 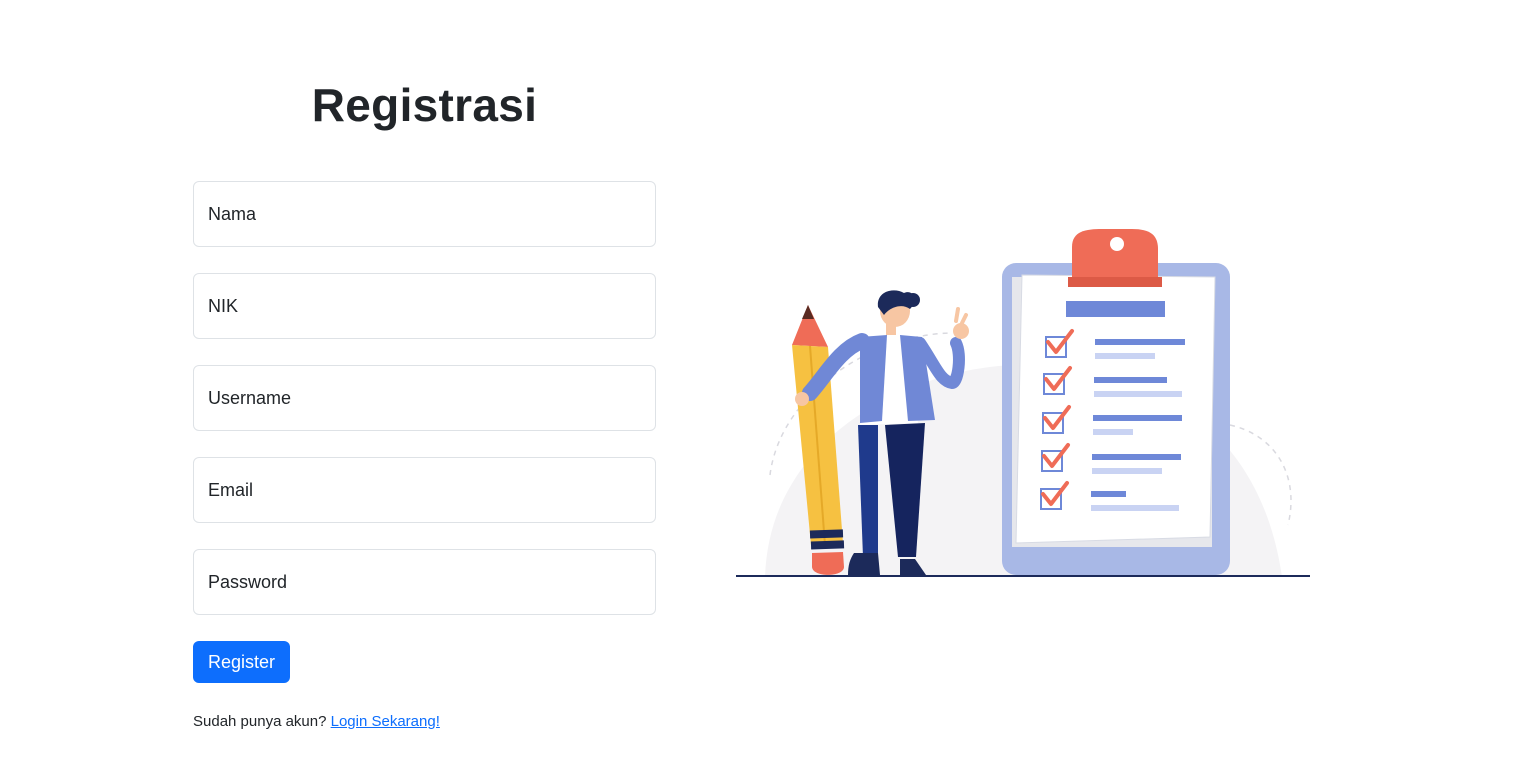 I want to click on login-prompt-text: Sudah punya akun?, so click(x=260, y=721).